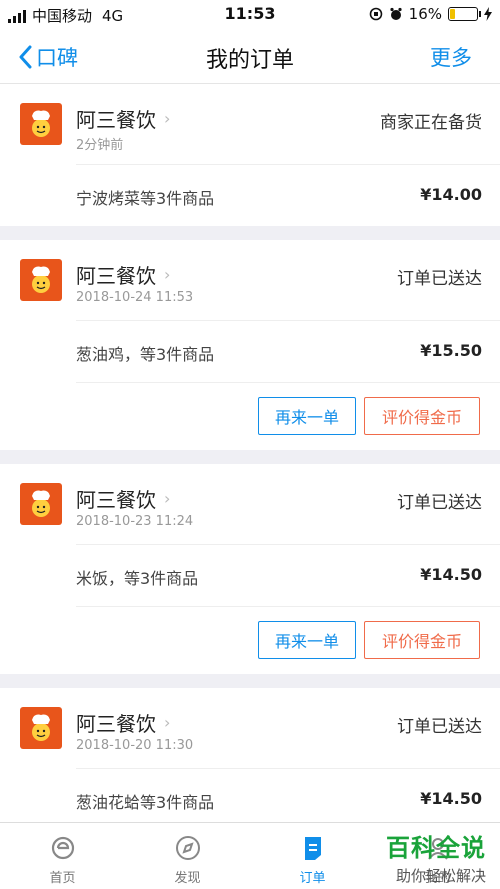  Describe the element at coordinates (440, 876) in the screenshot. I see `watermark-subtitle: 助你轻松解决` at that location.